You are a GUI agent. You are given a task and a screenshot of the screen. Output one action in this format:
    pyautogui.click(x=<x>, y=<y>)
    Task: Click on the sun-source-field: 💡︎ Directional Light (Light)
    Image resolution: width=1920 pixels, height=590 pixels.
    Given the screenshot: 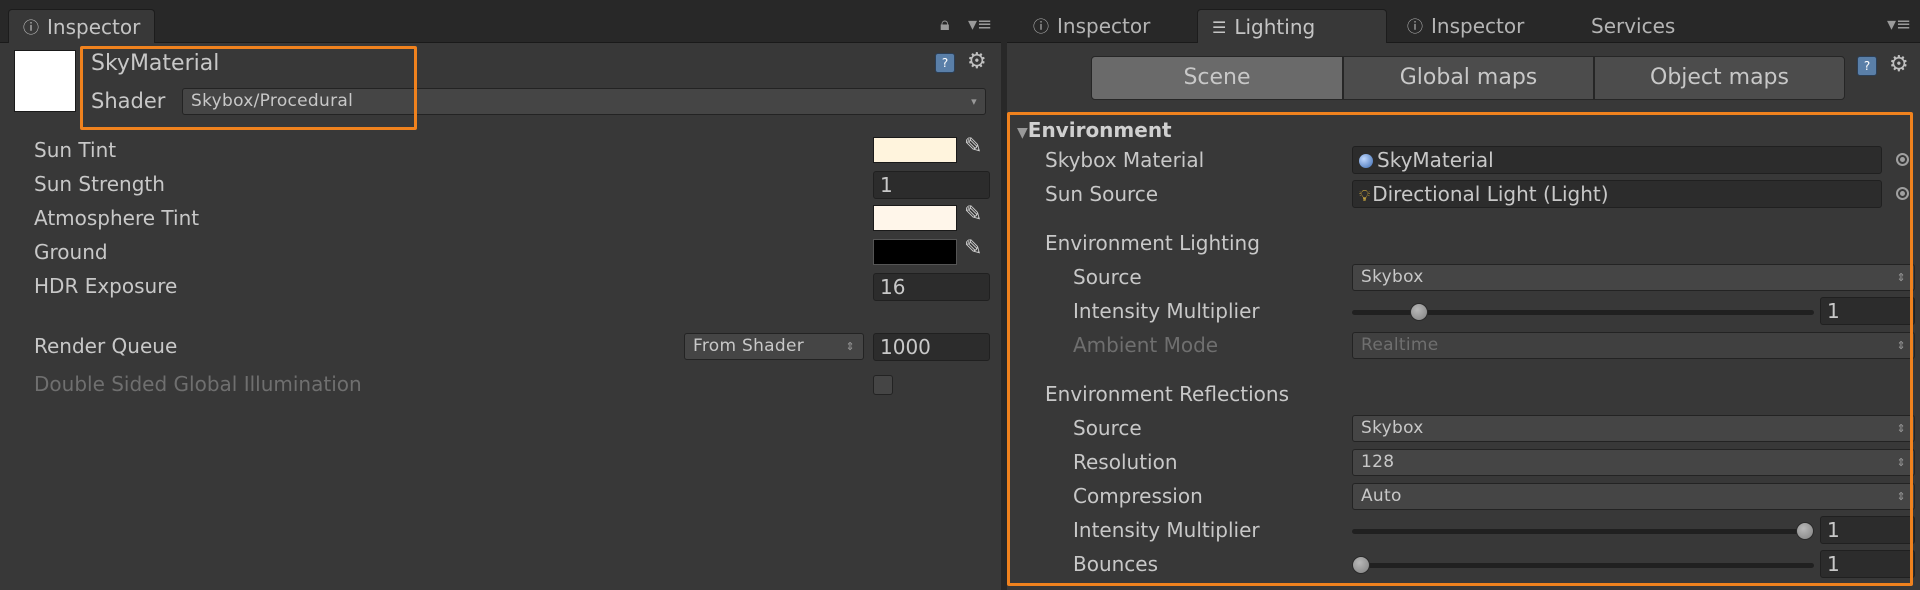 What is the action you would take?
    pyautogui.click(x=1617, y=194)
    